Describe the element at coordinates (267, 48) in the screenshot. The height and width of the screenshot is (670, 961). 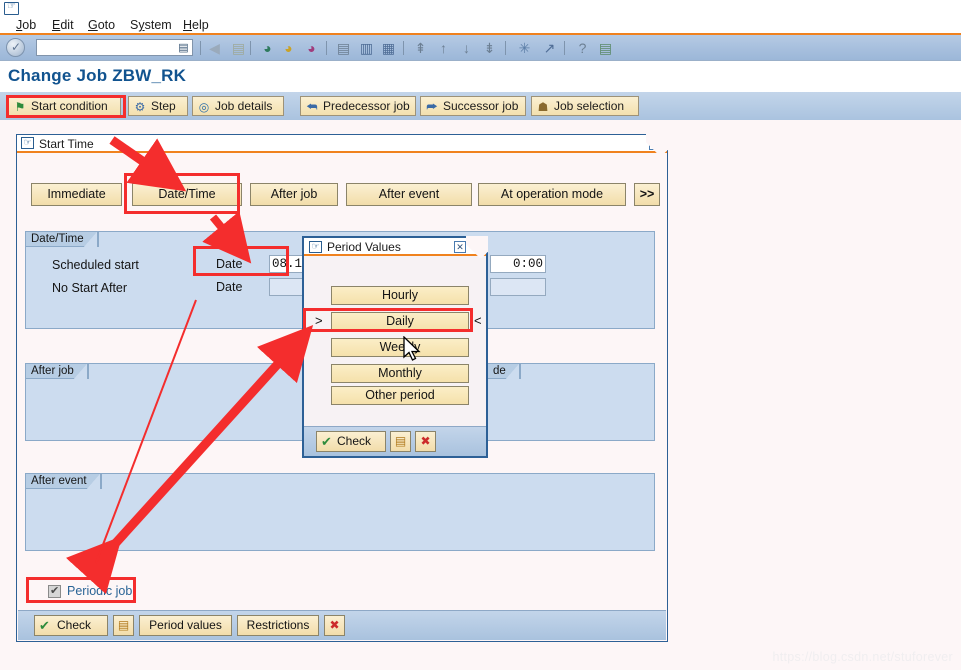
I see `exit-icon: ◕` at that location.